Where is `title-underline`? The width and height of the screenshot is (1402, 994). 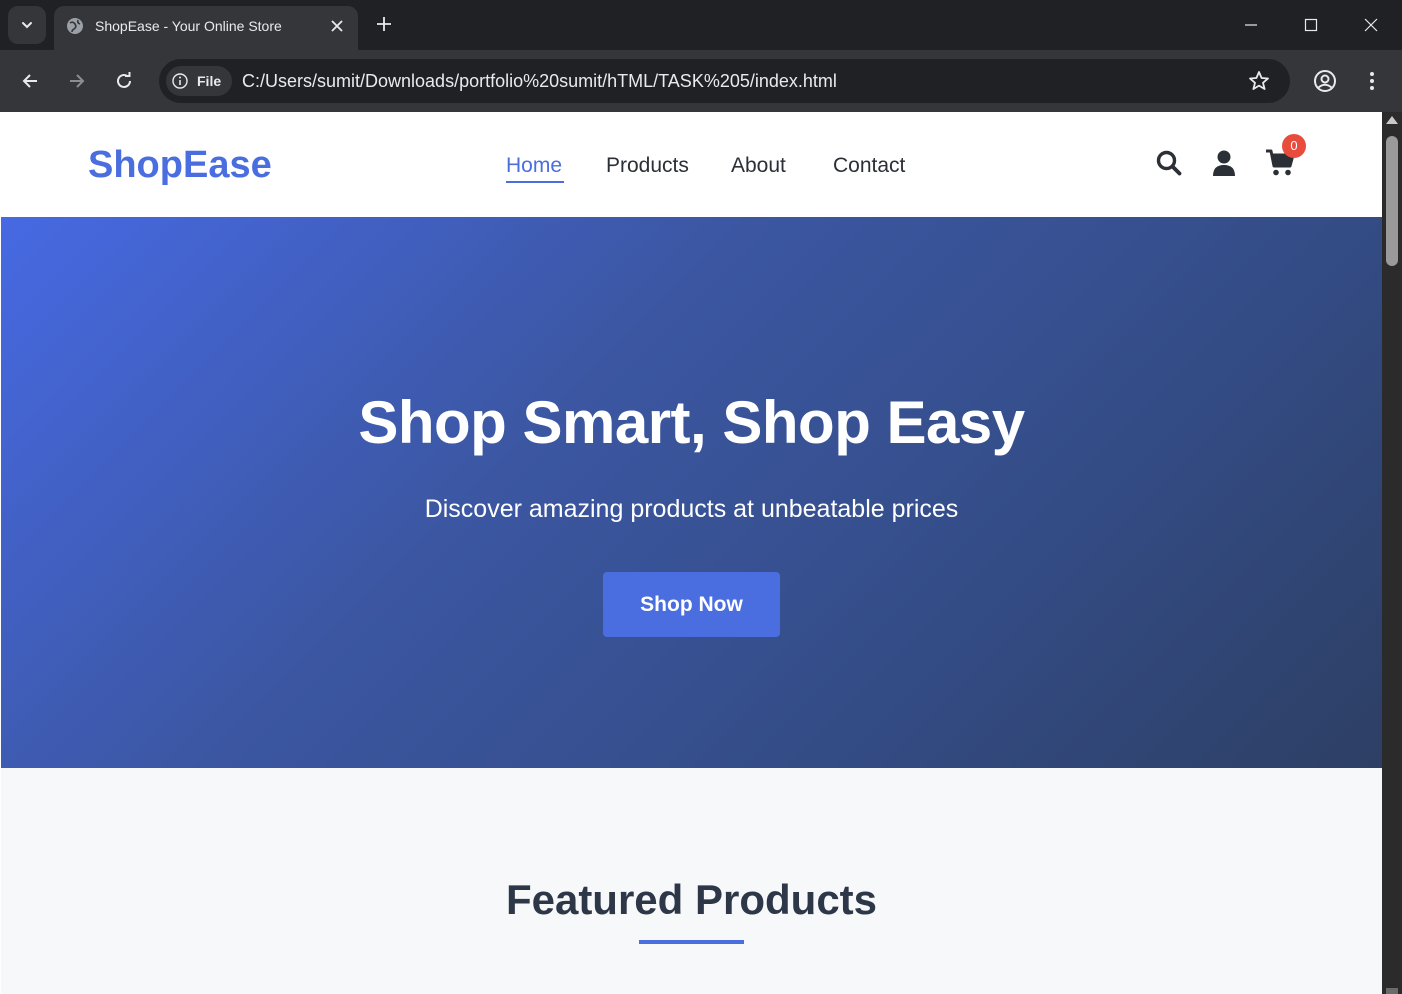 title-underline is located at coordinates (691, 942).